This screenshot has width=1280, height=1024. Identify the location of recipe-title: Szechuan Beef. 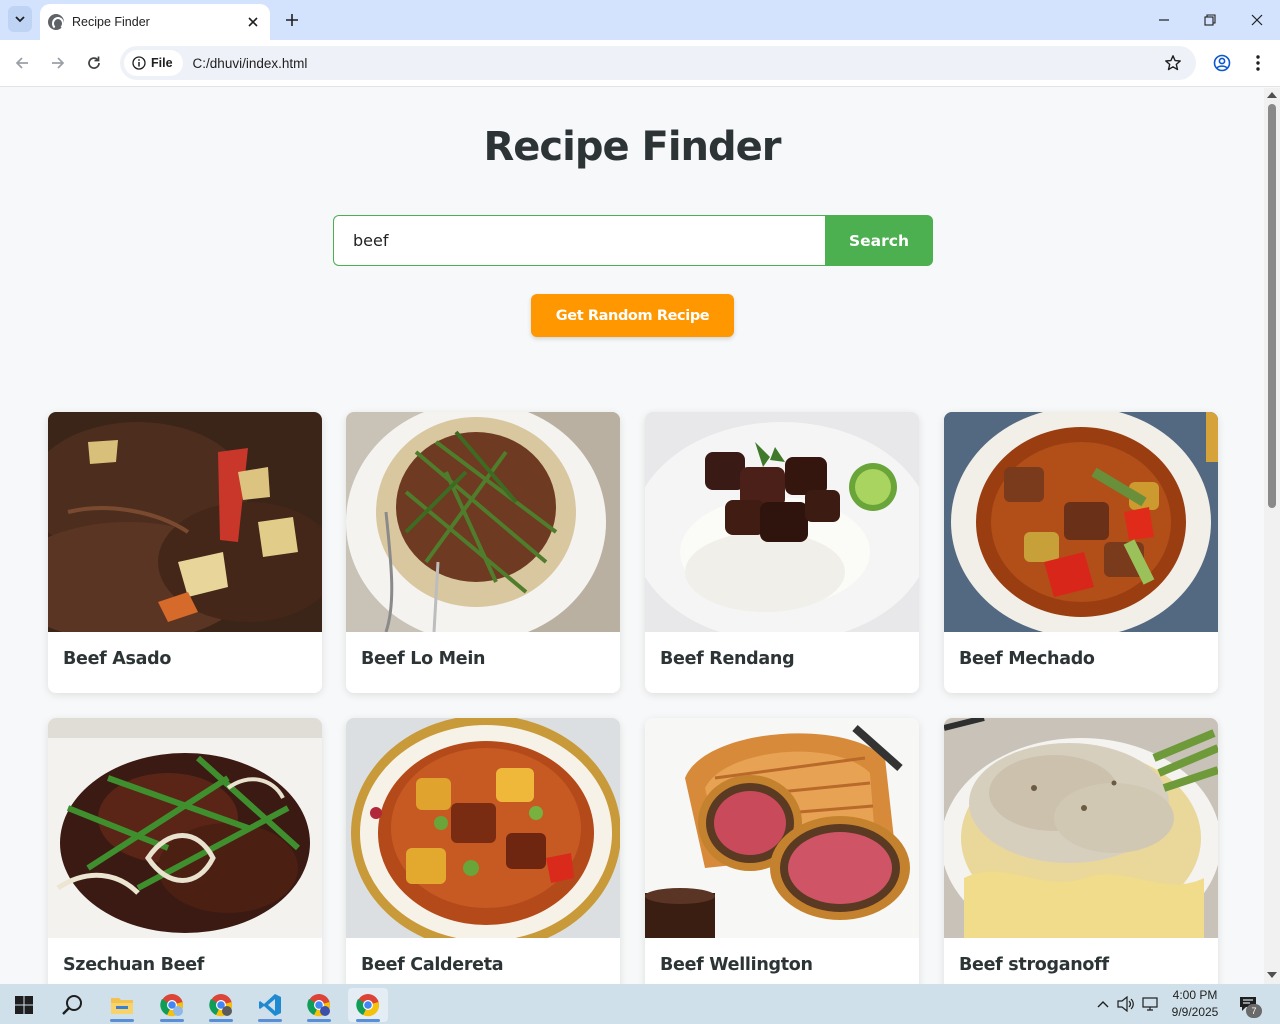
(134, 965).